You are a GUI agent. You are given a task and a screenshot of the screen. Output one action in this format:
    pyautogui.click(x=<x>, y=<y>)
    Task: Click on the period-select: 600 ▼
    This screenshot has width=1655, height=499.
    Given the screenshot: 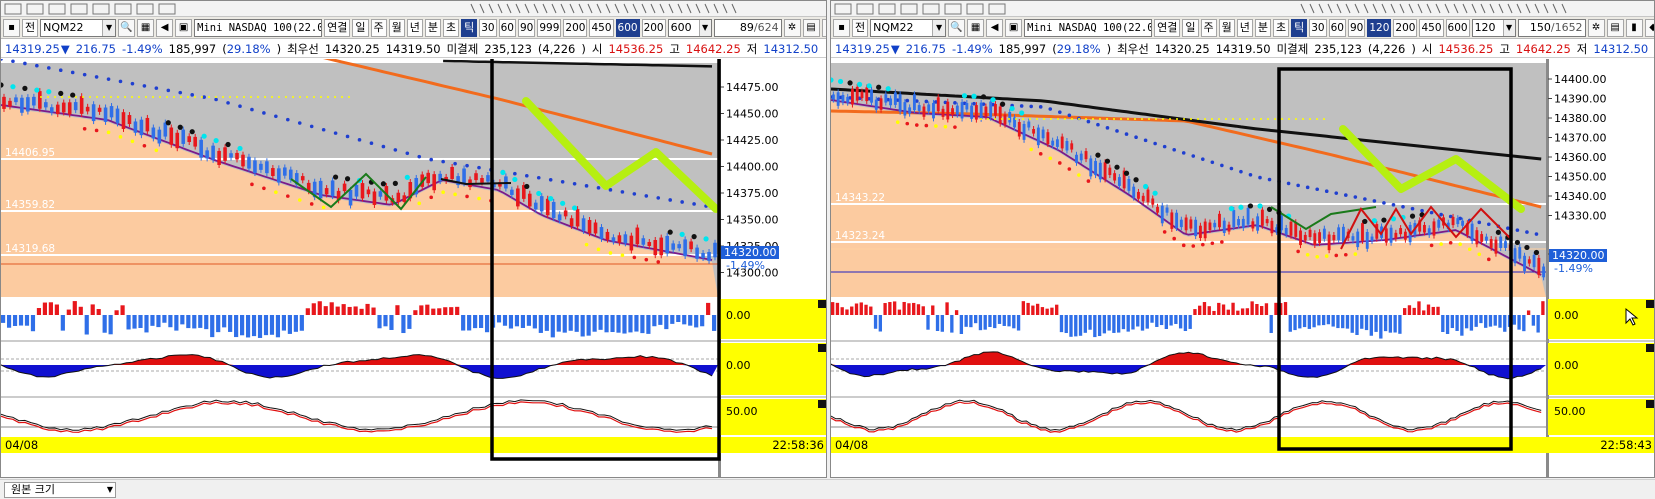 What is the action you would take?
    pyautogui.click(x=689, y=27)
    